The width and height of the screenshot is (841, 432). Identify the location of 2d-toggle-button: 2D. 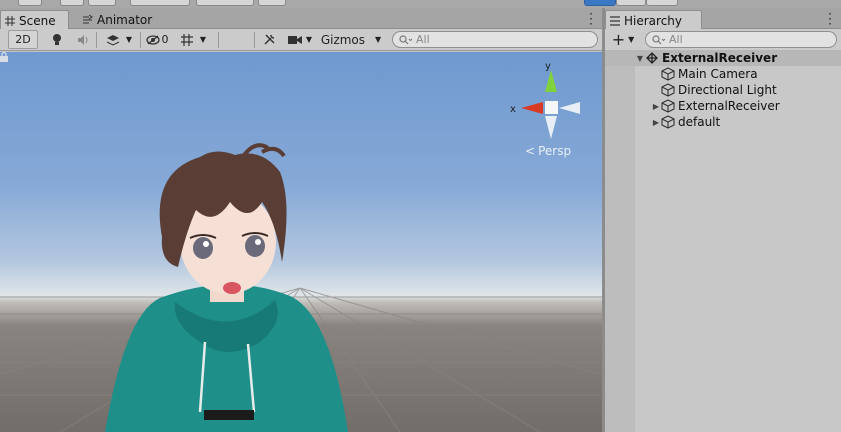
(23, 39).